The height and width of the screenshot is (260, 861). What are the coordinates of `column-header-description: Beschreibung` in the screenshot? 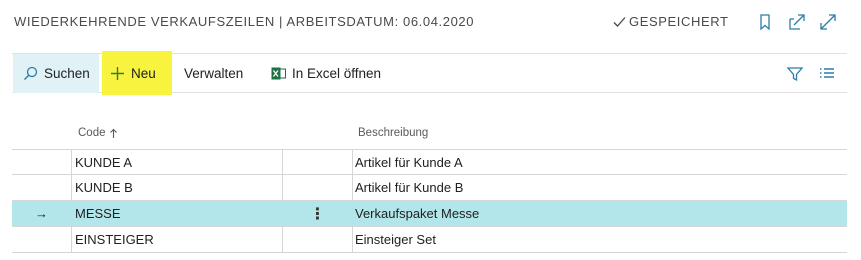 It's located at (393, 133).